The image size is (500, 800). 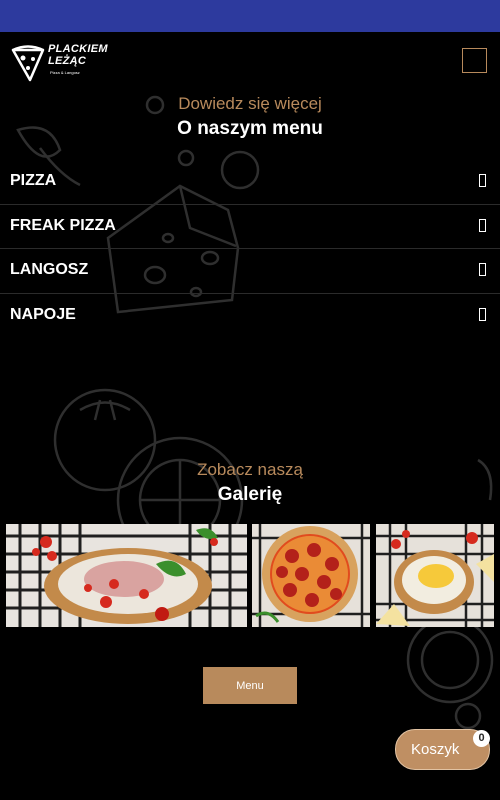 What do you see at coordinates (250, 182) in the screenshot?
I see `menu-category-pizza: PIZZA` at bounding box center [250, 182].